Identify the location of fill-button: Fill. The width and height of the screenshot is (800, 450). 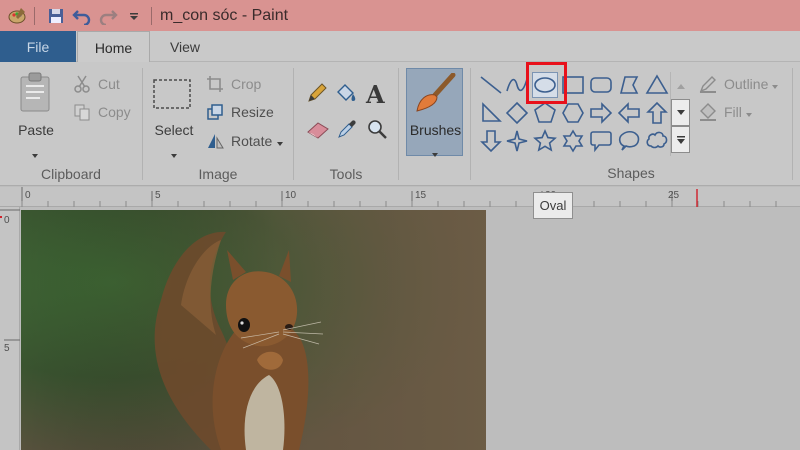
(725, 112).